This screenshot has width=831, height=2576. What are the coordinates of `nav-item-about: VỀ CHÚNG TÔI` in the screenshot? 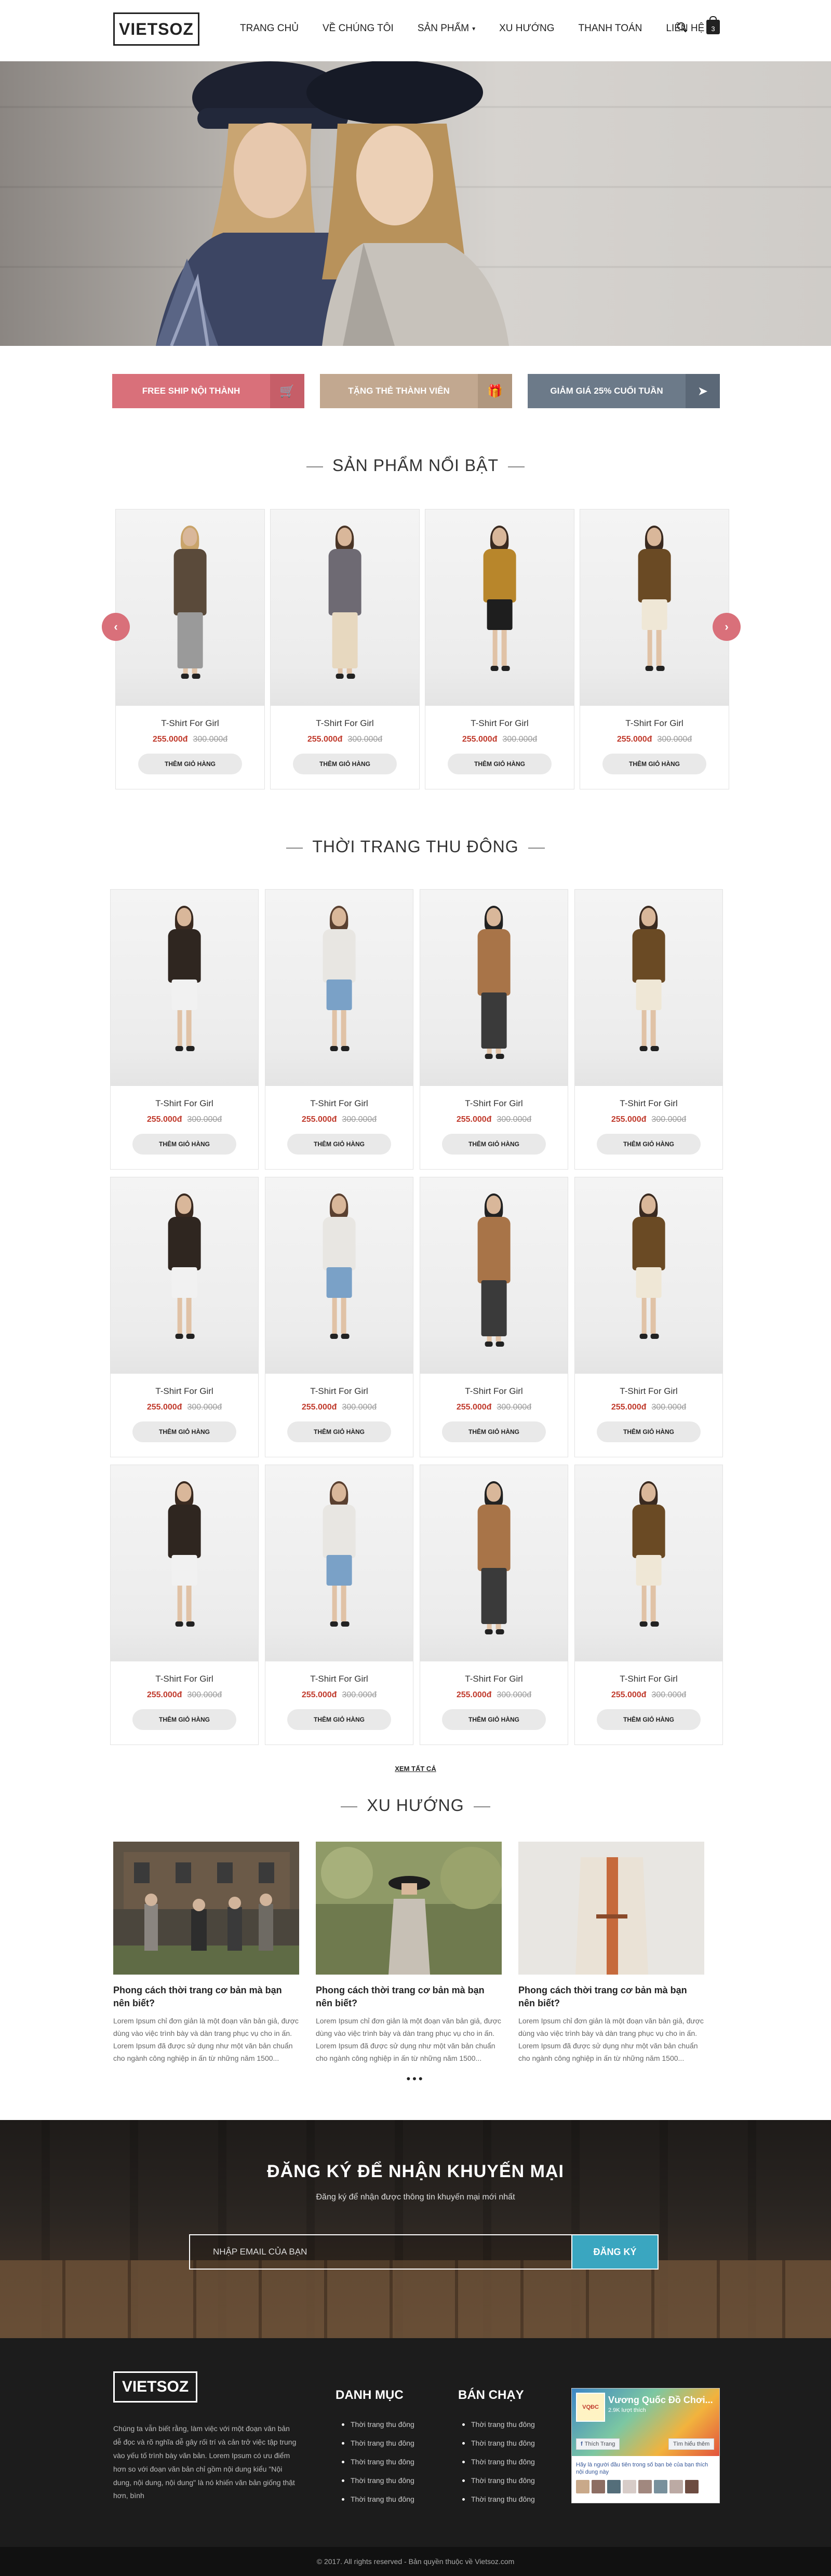 It's located at (358, 29).